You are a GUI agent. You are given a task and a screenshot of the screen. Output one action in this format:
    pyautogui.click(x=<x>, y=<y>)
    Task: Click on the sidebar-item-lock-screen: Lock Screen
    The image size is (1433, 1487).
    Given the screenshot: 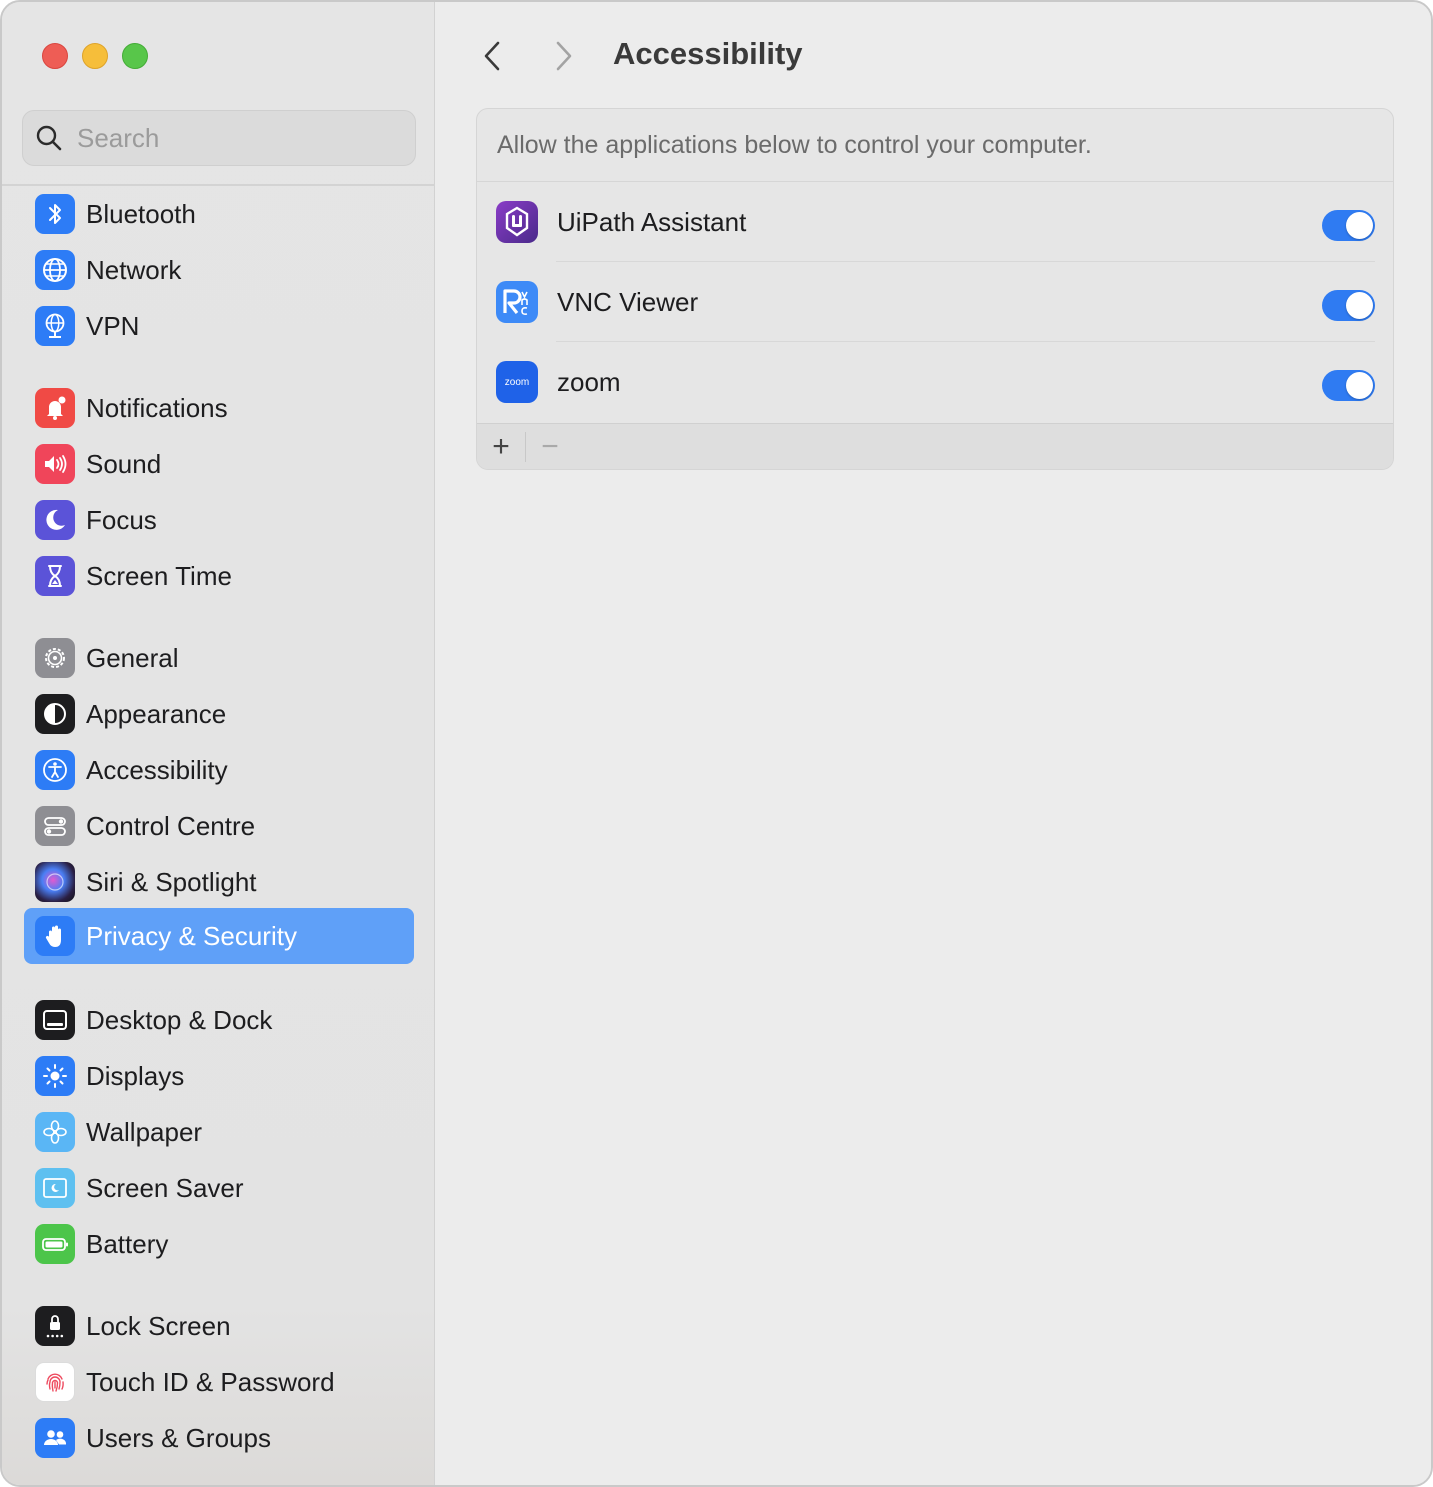 What is the action you would take?
    pyautogui.click(x=219, y=1326)
    